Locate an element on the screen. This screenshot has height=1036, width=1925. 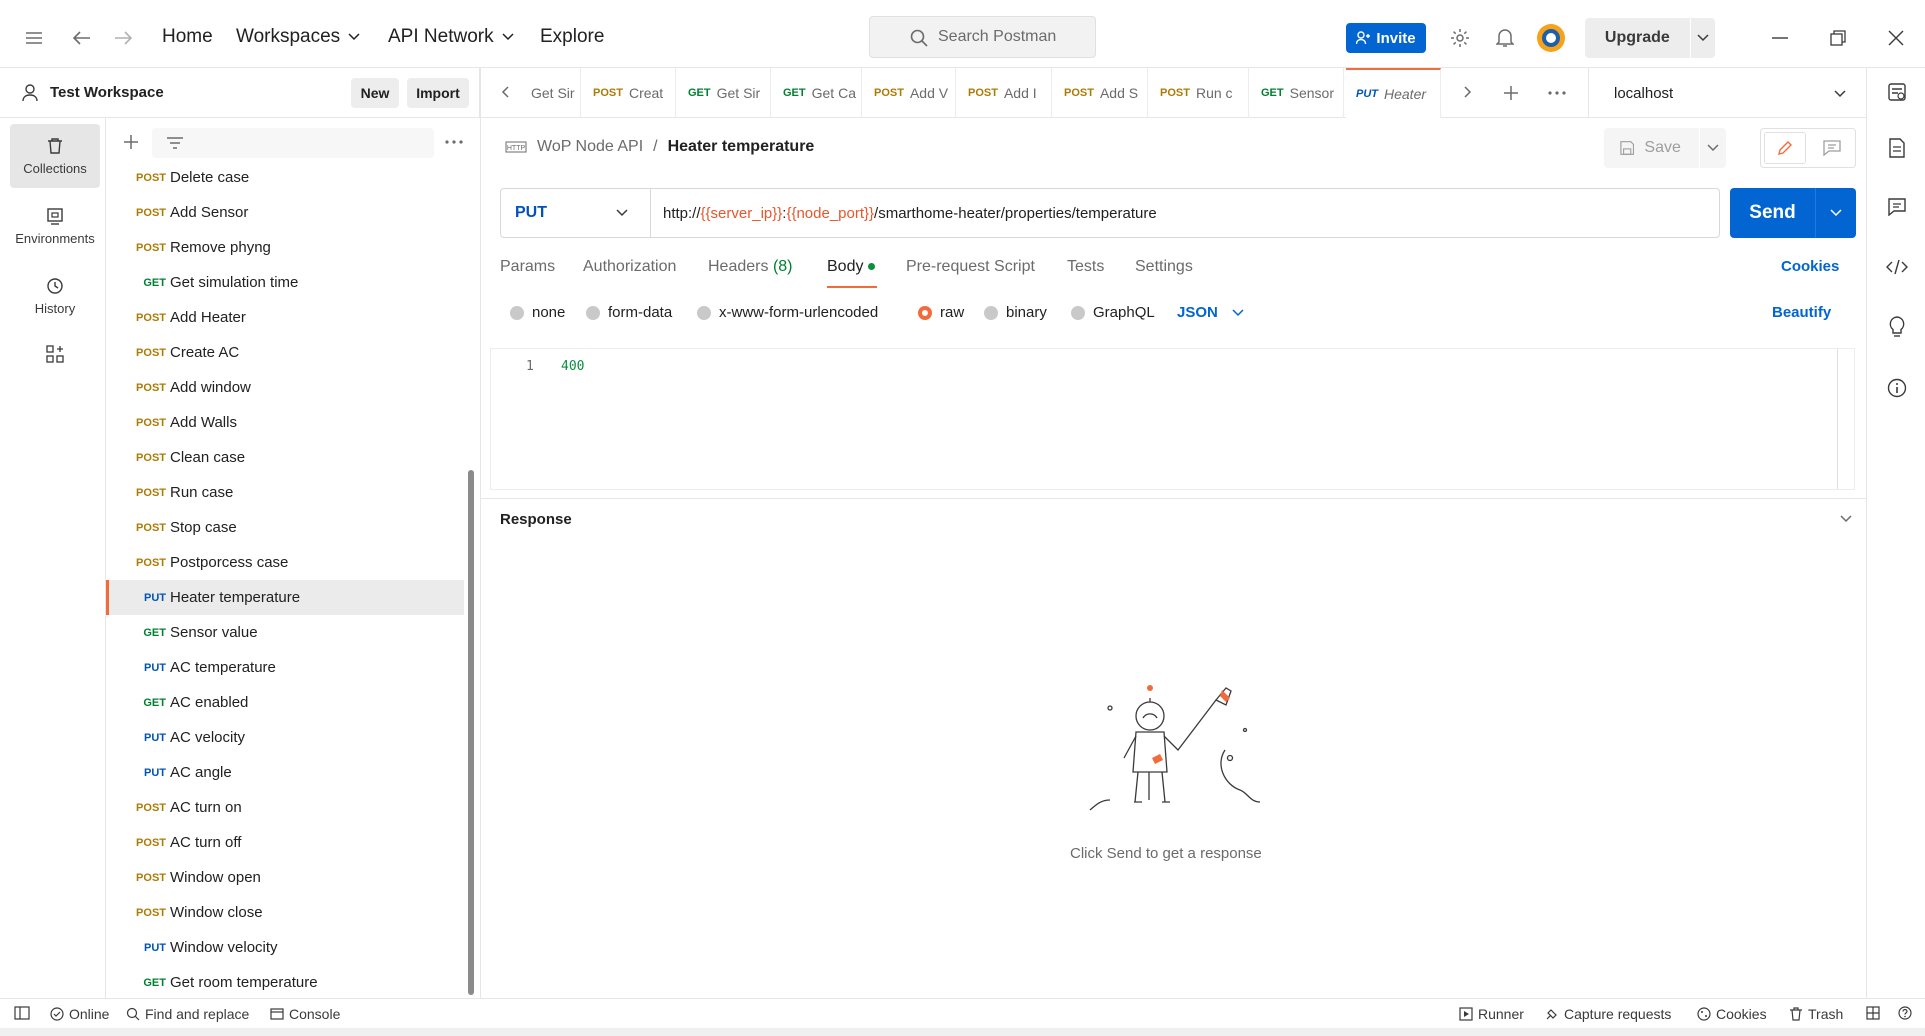
restore-icon is located at coordinates (1838, 38).